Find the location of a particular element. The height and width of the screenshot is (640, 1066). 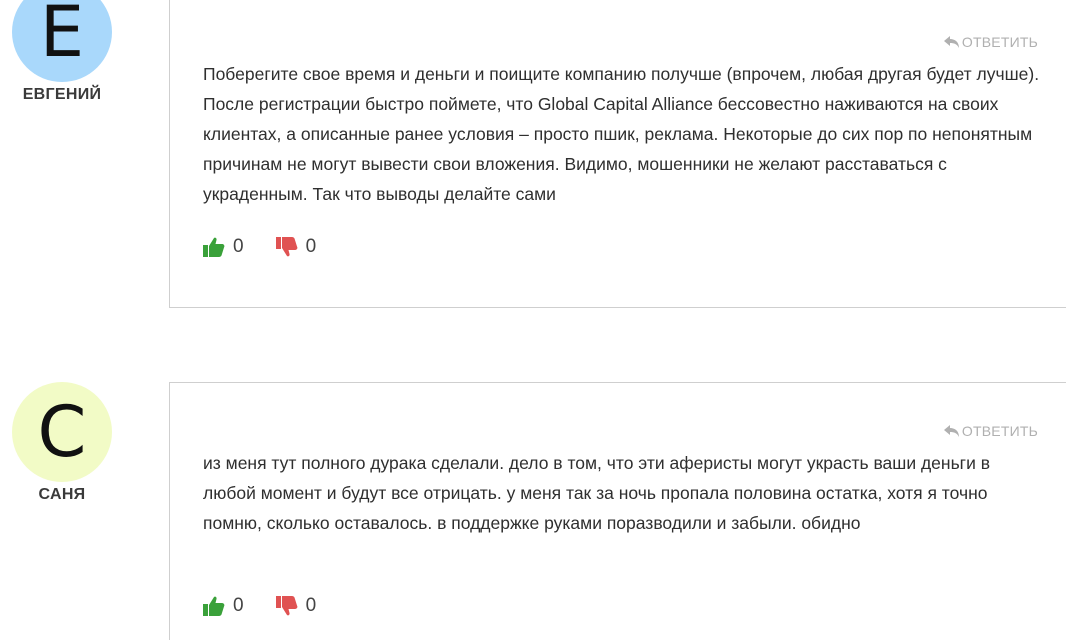

author-name: САНЯ is located at coordinates (62, 494).